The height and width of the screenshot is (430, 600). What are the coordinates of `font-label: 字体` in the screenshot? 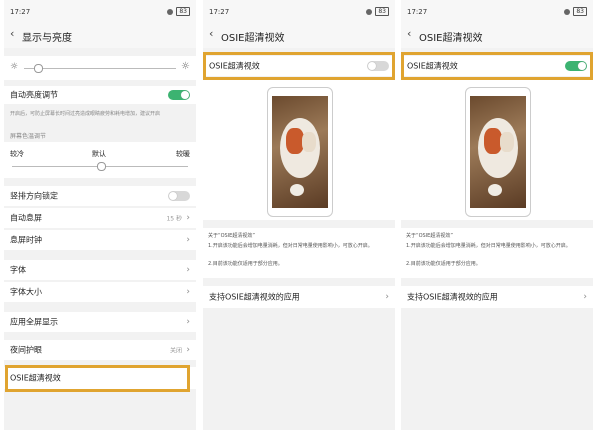 It's located at (18, 270).